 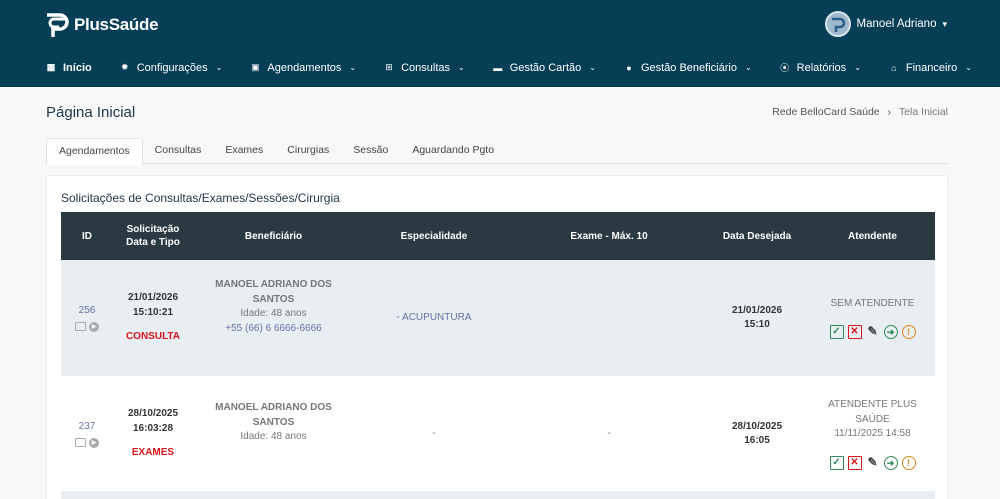 I want to click on beneficiary-phone: +55 (66) 6 6666-6666, so click(x=273, y=329).